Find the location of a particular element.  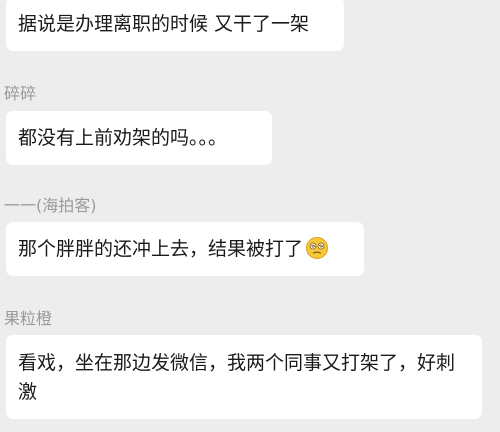

message-bubble: 都没有上前劝架的吗。。。 is located at coordinates (139, 138).